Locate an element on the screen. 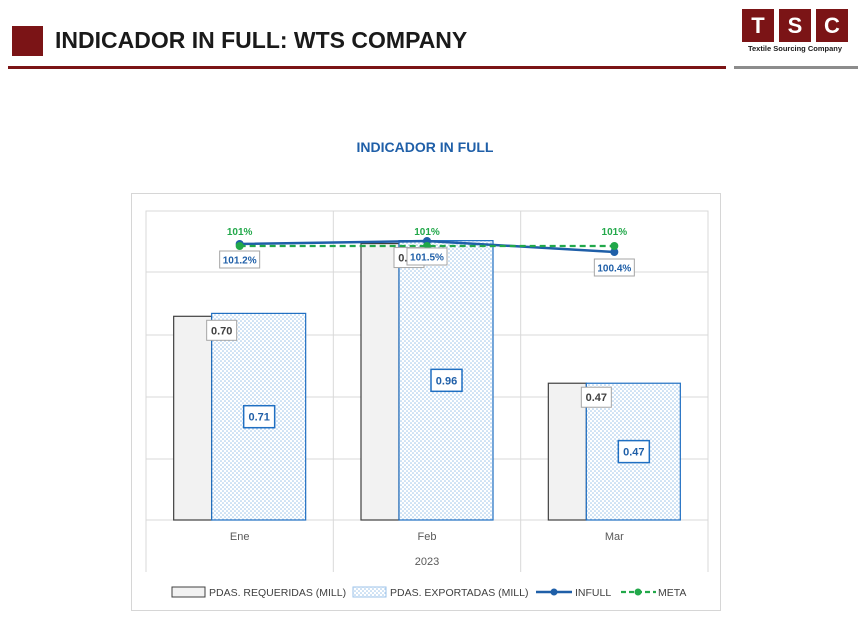  legend-label-exportadas: PDAS. EXPORTADAS (MILL) is located at coordinates (459, 593).